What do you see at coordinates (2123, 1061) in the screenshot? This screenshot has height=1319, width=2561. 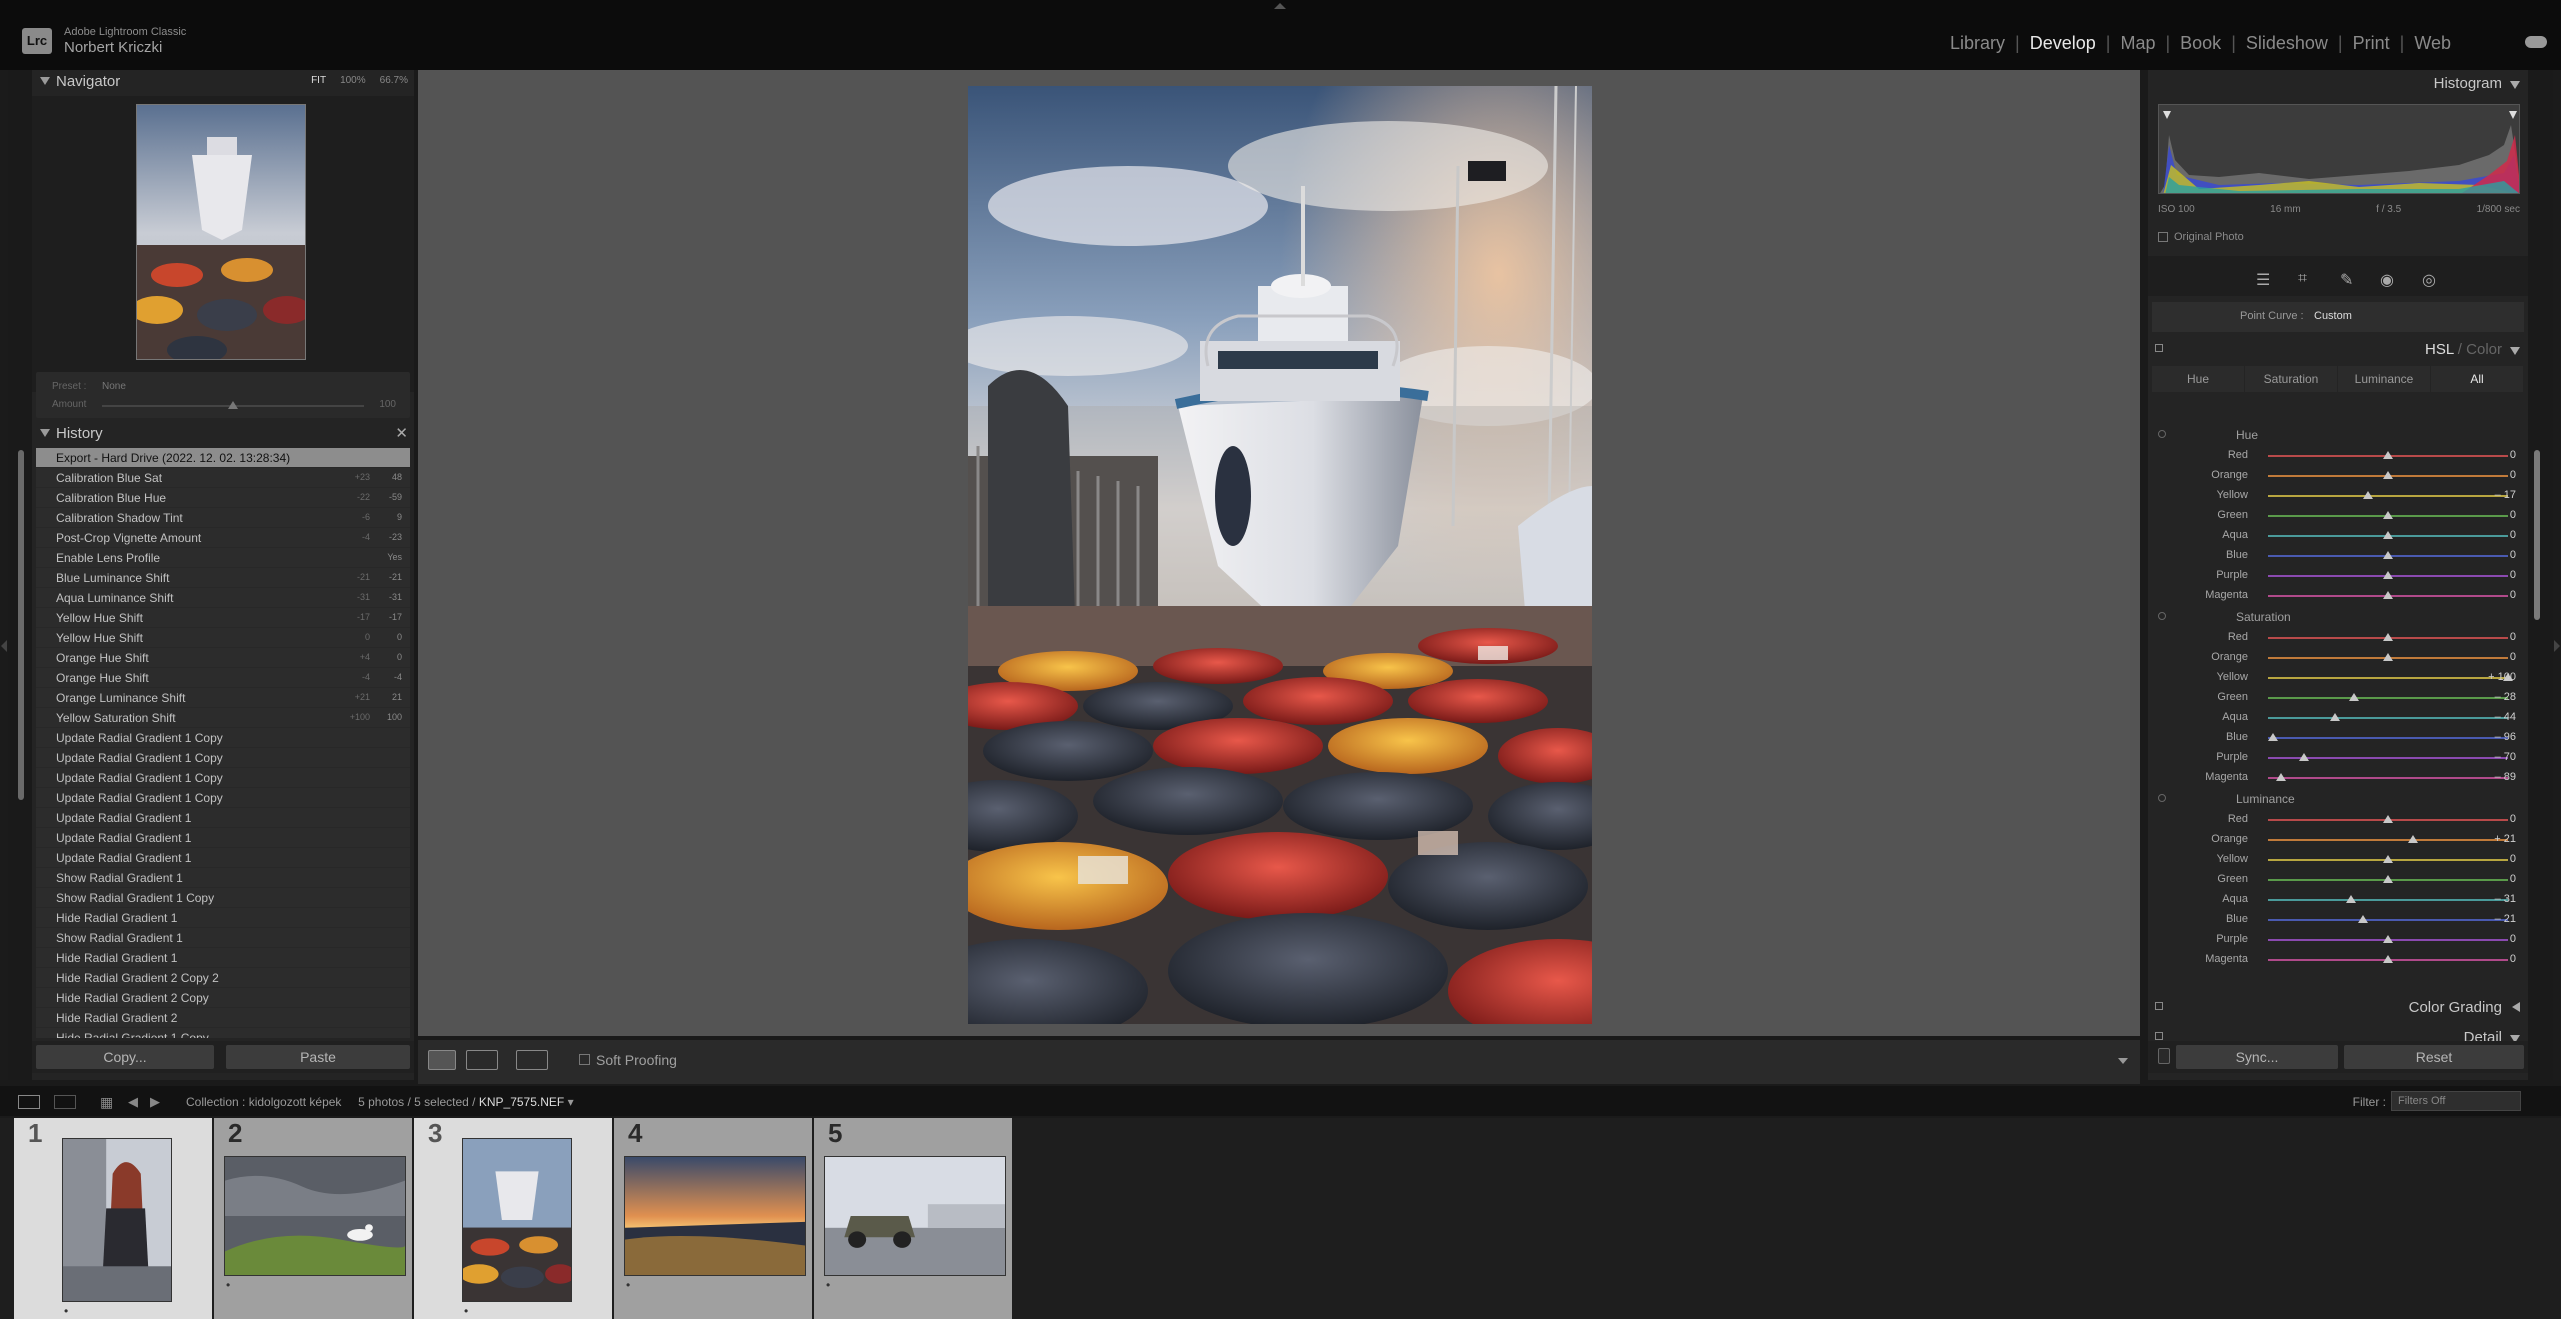 I see `toolbar-menu-icon` at bounding box center [2123, 1061].